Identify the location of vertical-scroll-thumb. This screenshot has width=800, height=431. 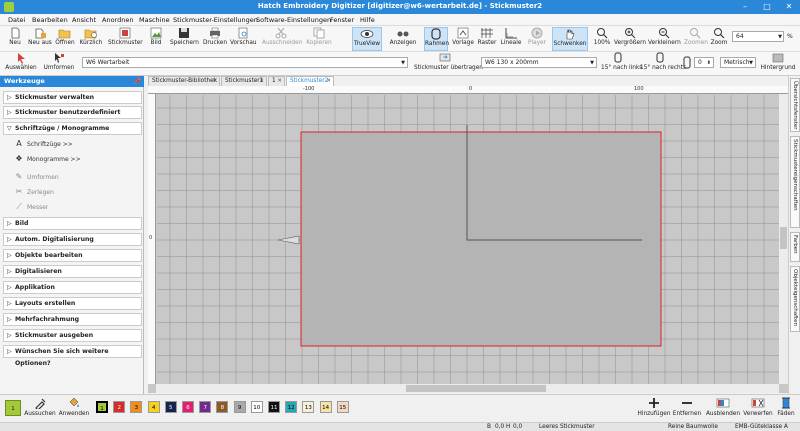
(783, 238).